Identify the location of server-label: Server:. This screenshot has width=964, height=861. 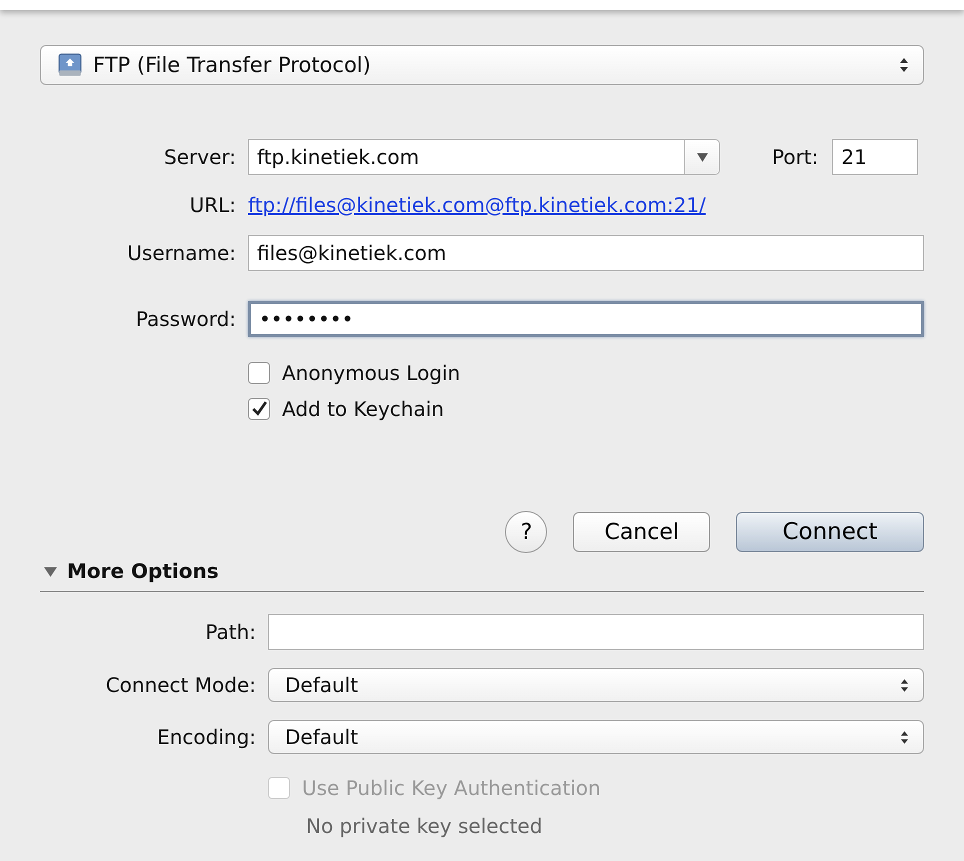
(199, 157).